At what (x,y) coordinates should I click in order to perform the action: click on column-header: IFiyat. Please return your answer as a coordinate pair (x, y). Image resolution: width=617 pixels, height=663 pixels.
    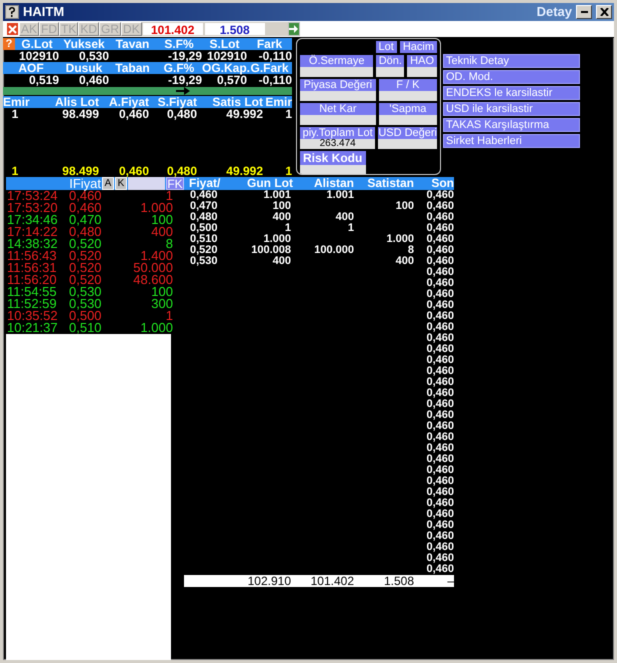
    Looking at the image, I should click on (84, 183).